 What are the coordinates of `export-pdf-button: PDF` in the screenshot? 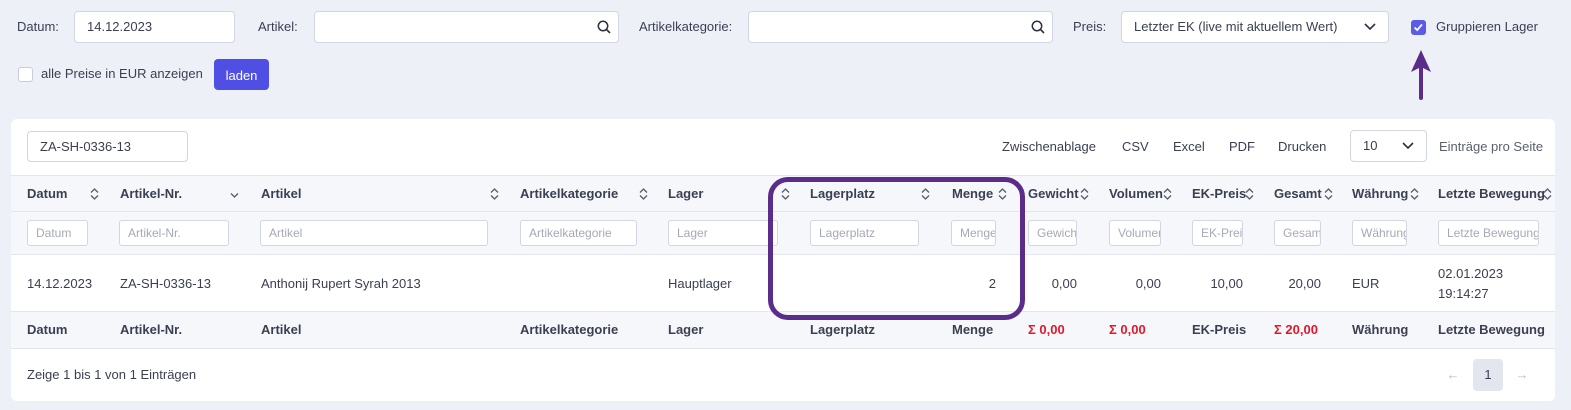 It's located at (1242, 147).